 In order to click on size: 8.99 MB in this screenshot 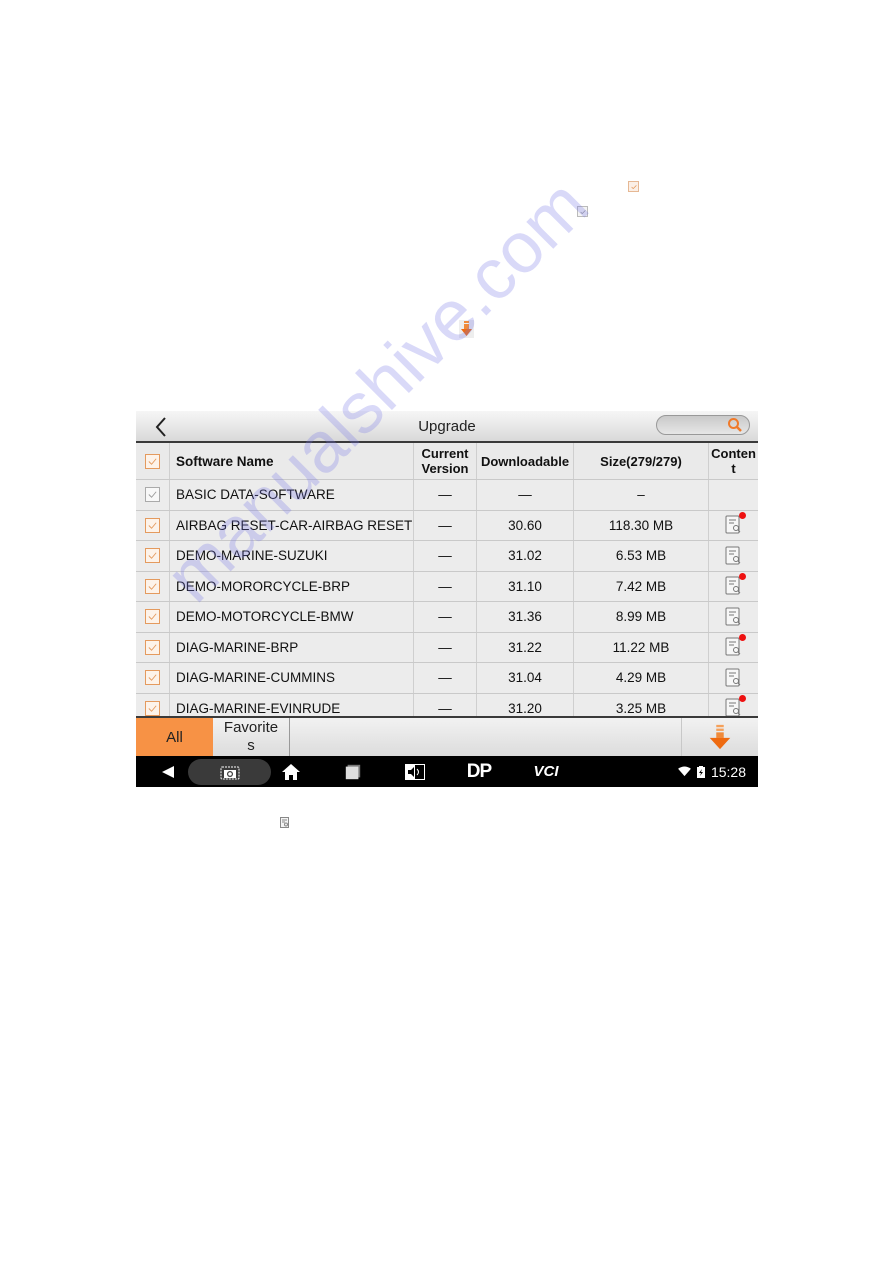, I will do `click(641, 617)`.